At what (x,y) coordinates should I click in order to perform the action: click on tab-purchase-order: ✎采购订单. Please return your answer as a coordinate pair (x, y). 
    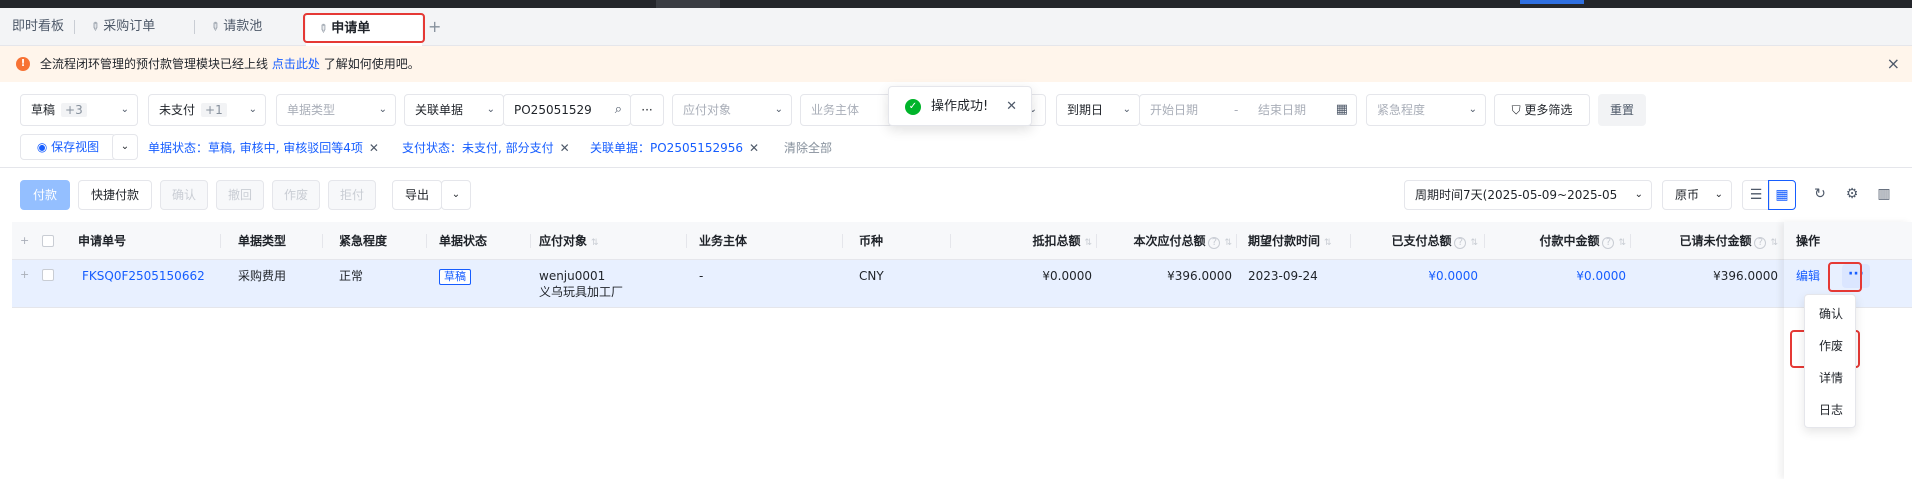
    Looking at the image, I should click on (121, 27).